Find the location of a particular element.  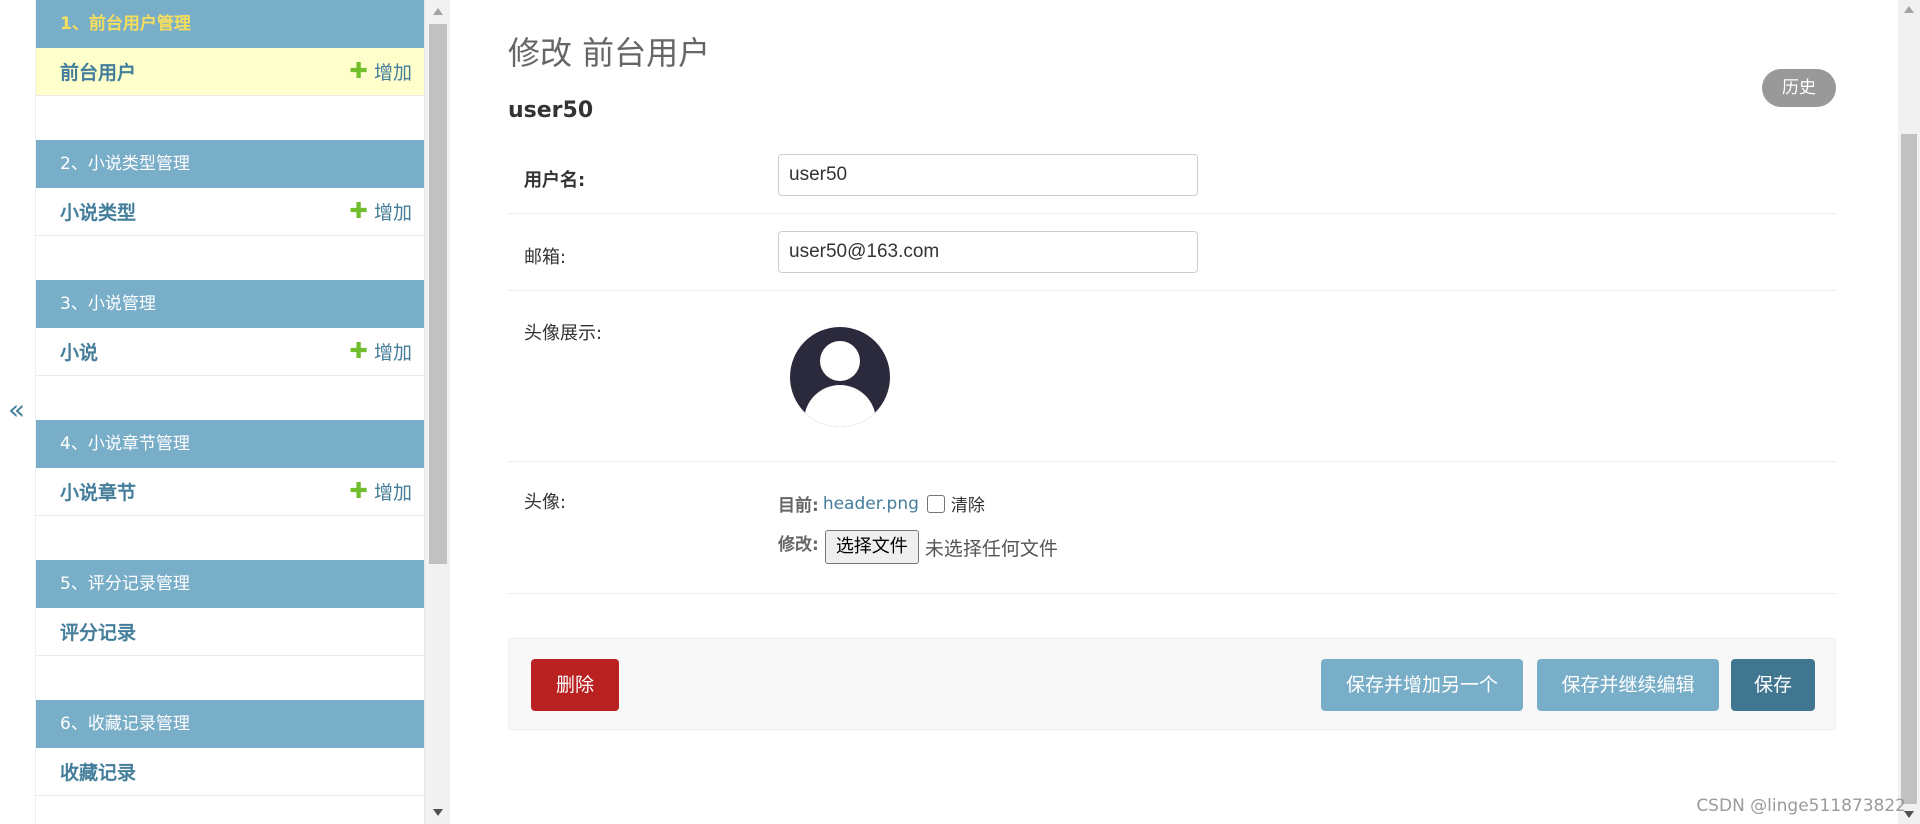

page-scrollbar is located at coordinates (1909, 412).